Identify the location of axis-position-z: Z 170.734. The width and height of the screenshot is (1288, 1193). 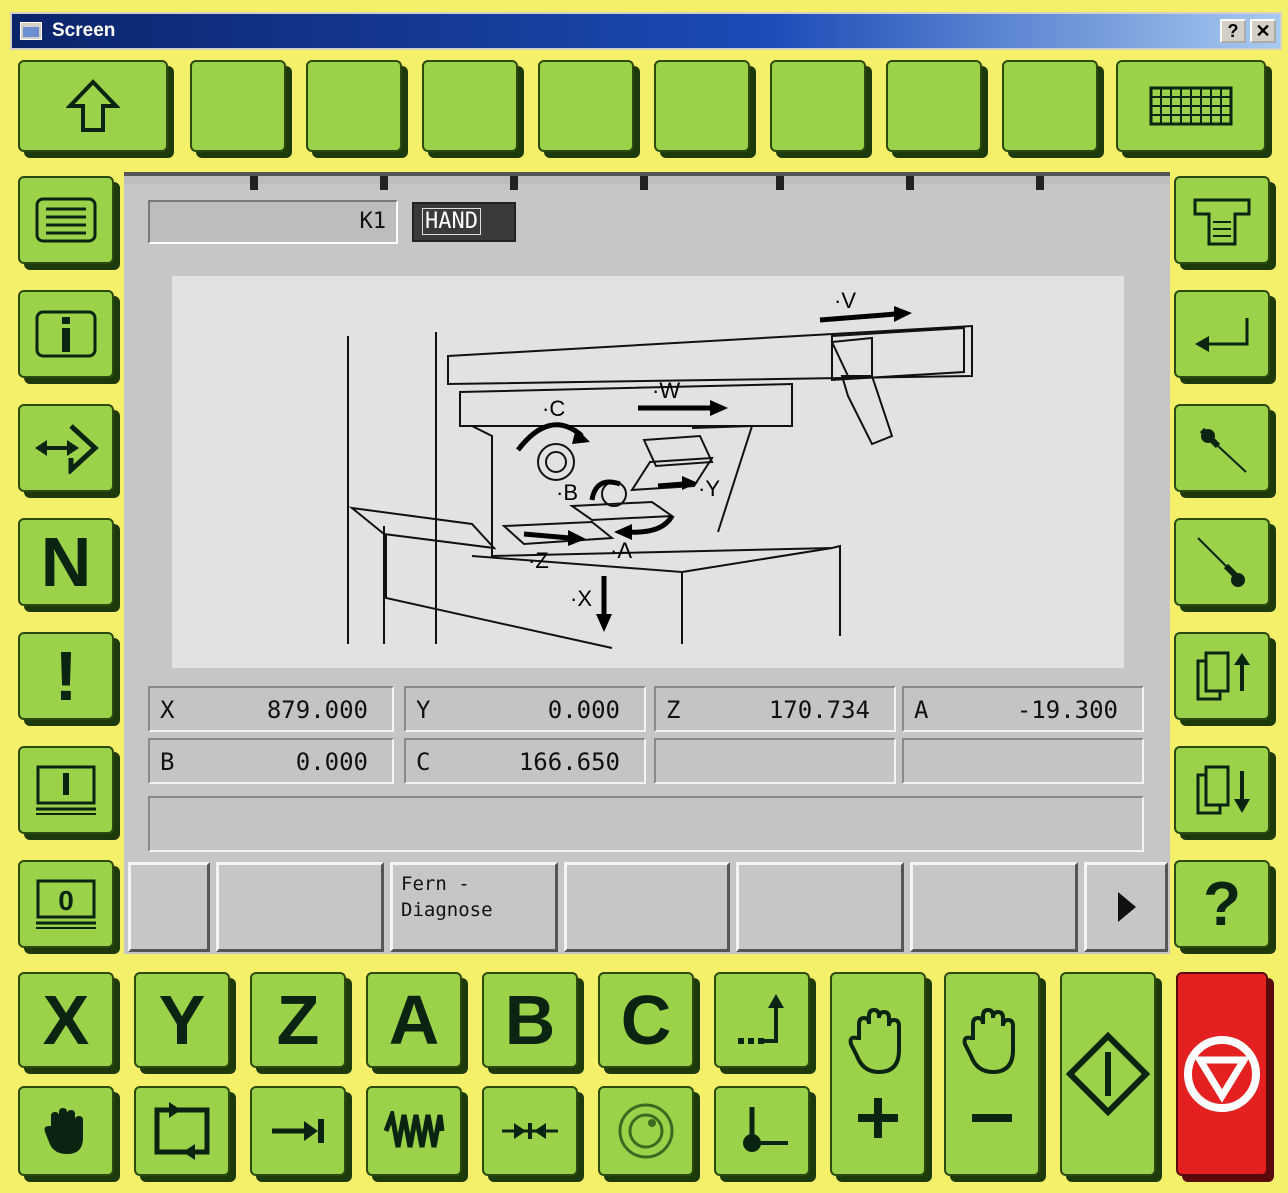
(775, 709).